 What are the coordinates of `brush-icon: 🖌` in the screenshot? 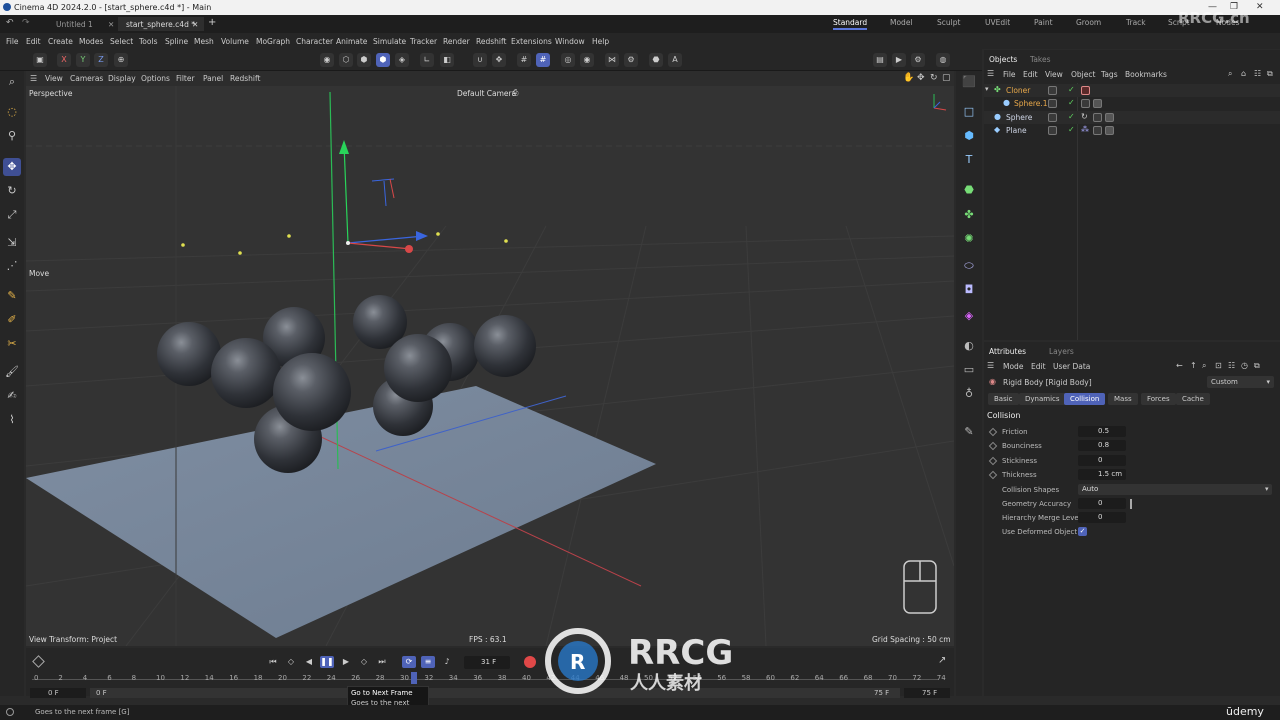 It's located at (12, 372).